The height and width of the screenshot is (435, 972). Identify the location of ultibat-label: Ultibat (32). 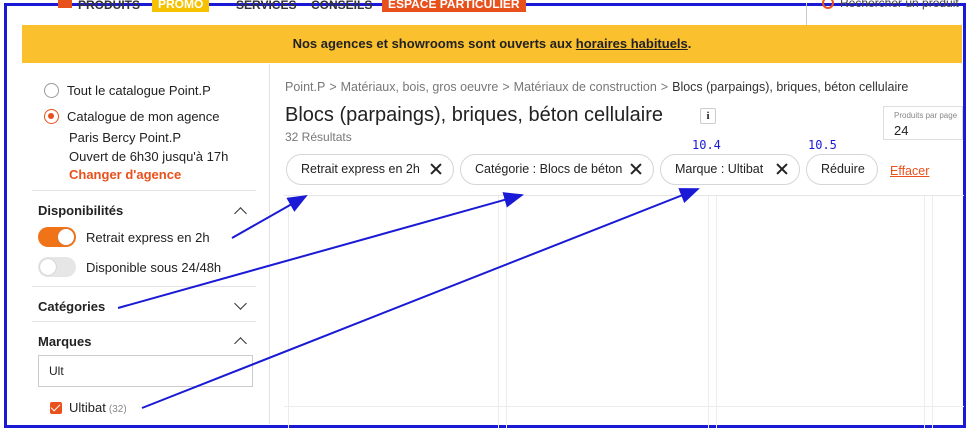
(98, 407).